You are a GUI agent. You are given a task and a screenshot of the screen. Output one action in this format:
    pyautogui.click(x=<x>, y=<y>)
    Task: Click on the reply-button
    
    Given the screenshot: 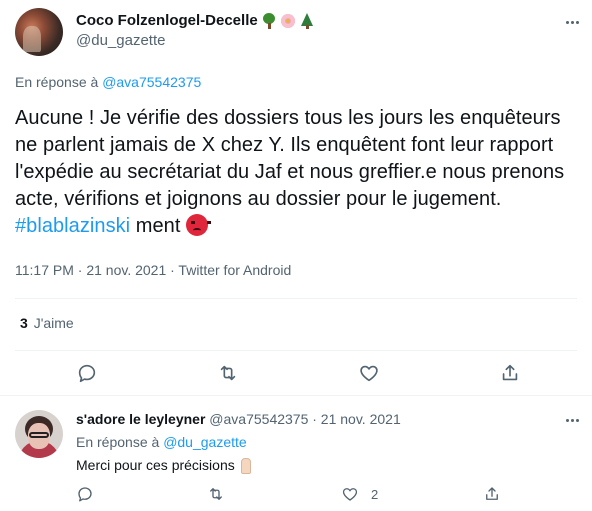 What is the action you would take?
    pyautogui.click(x=87, y=373)
    